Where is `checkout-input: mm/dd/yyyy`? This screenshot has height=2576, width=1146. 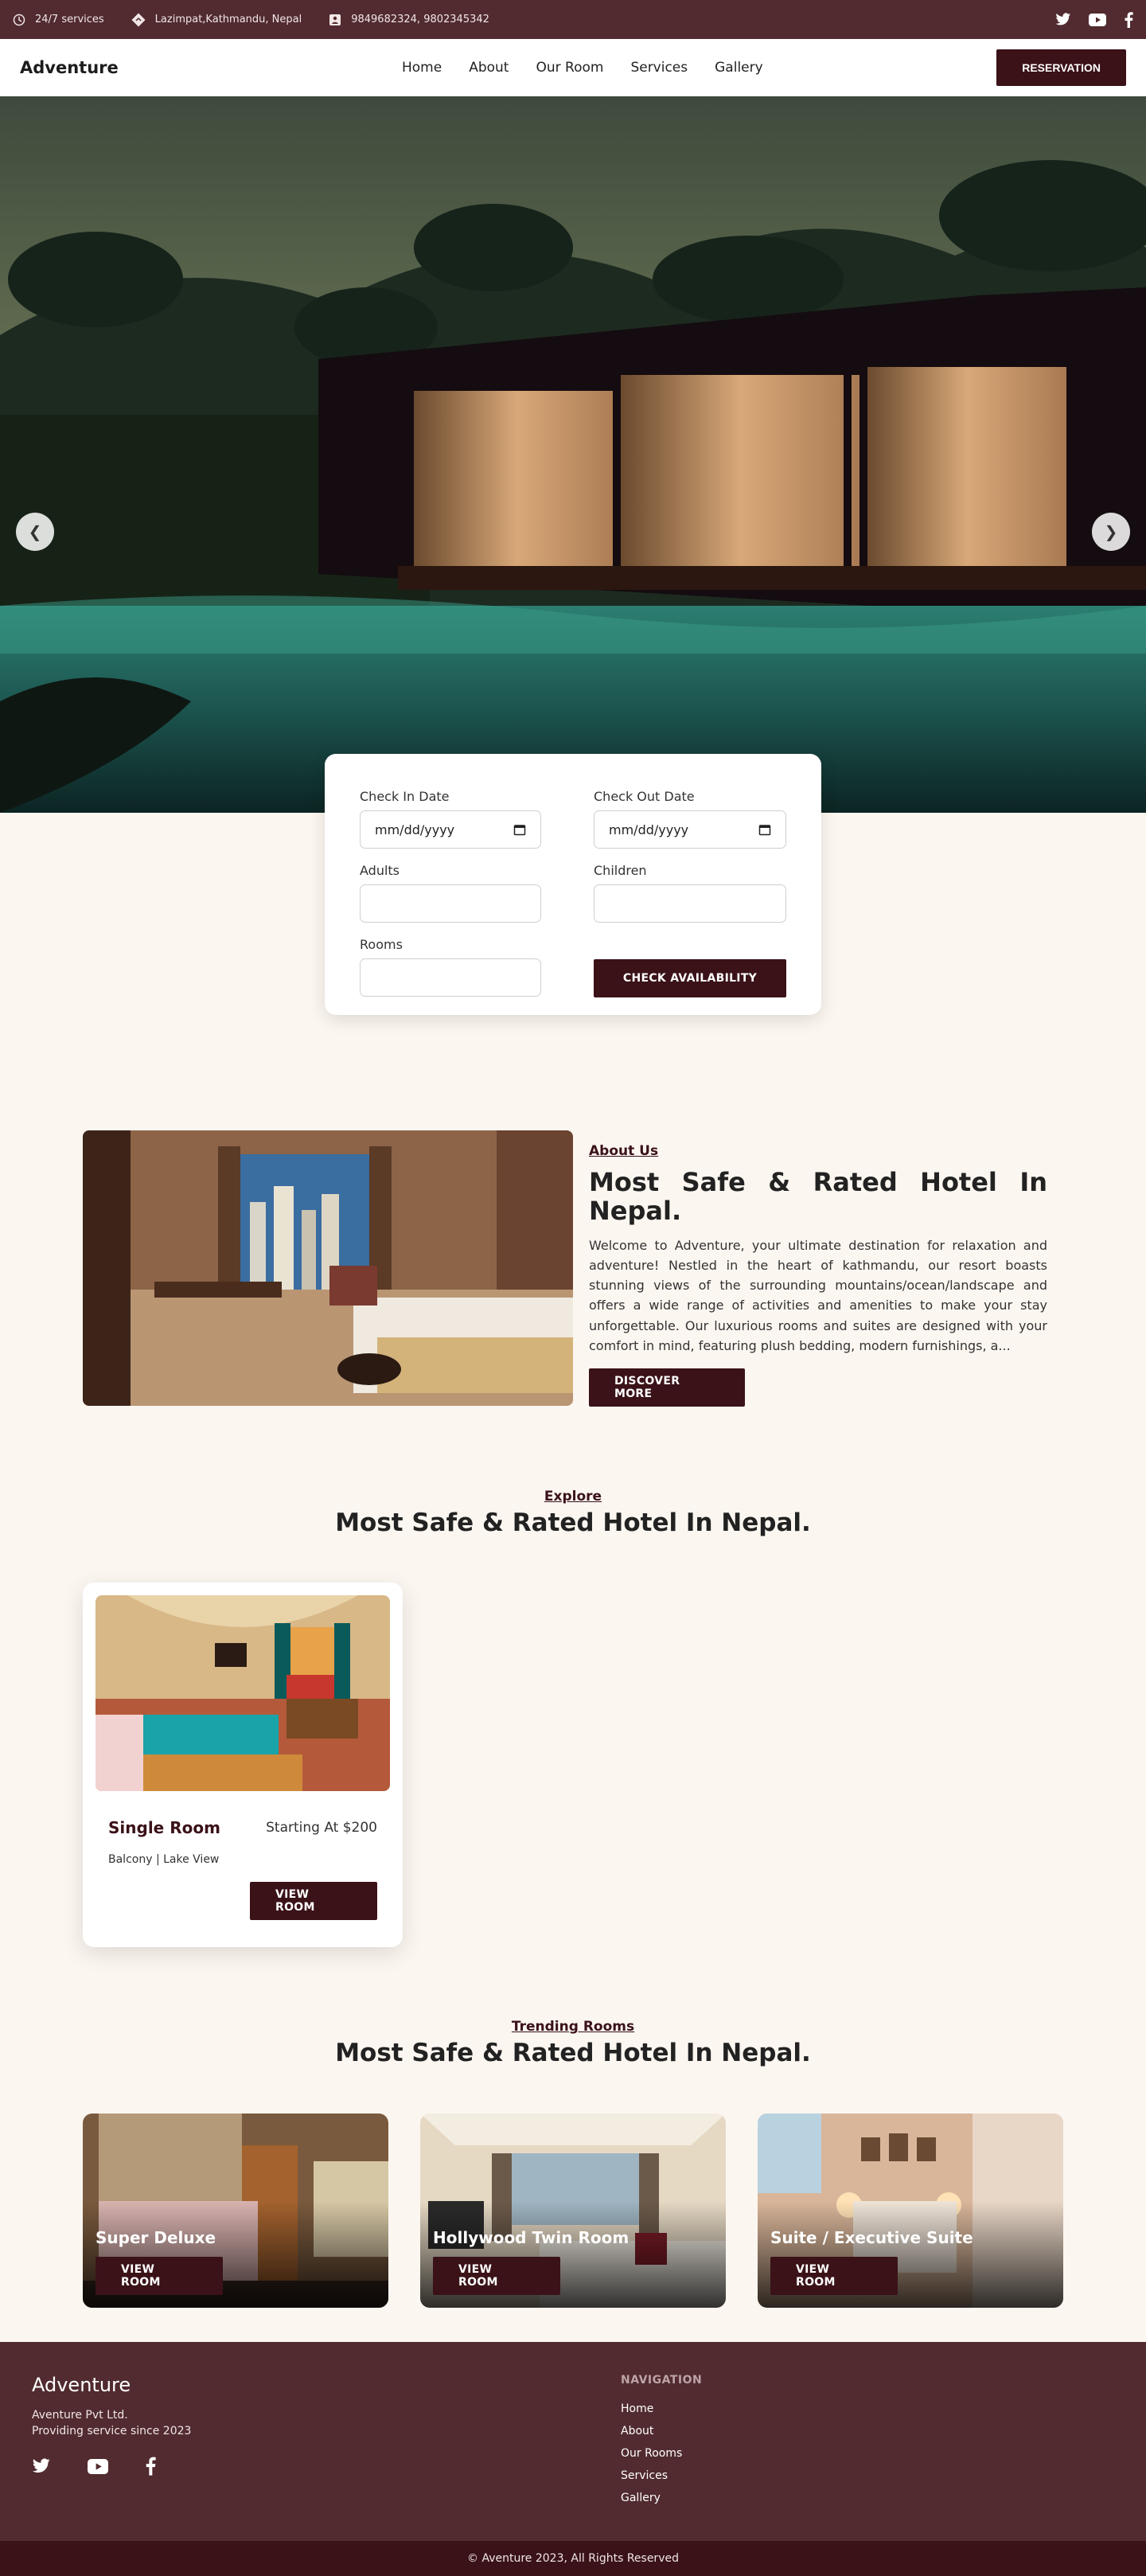 checkout-input: mm/dd/yyyy is located at coordinates (690, 829).